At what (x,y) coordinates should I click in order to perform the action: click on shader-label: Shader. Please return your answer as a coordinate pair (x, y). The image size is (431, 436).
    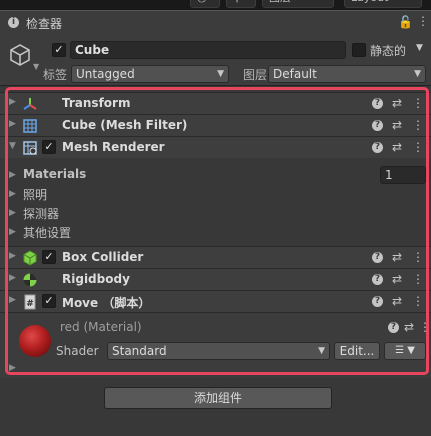
    Looking at the image, I should click on (77, 351).